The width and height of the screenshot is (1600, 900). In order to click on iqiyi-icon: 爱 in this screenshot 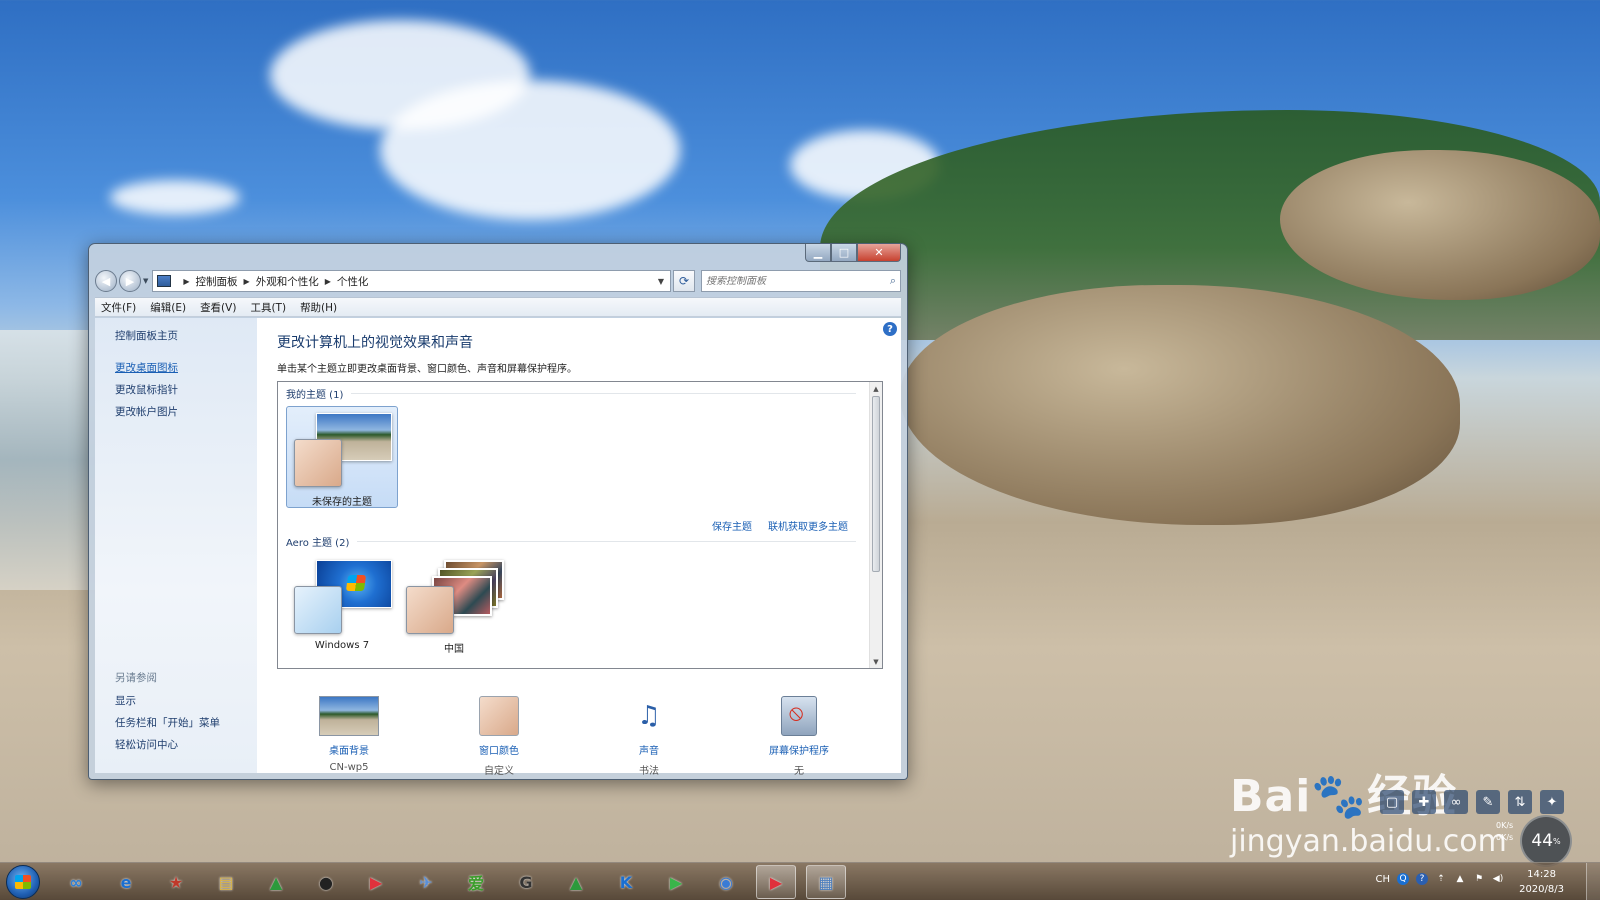, I will do `click(476, 882)`.